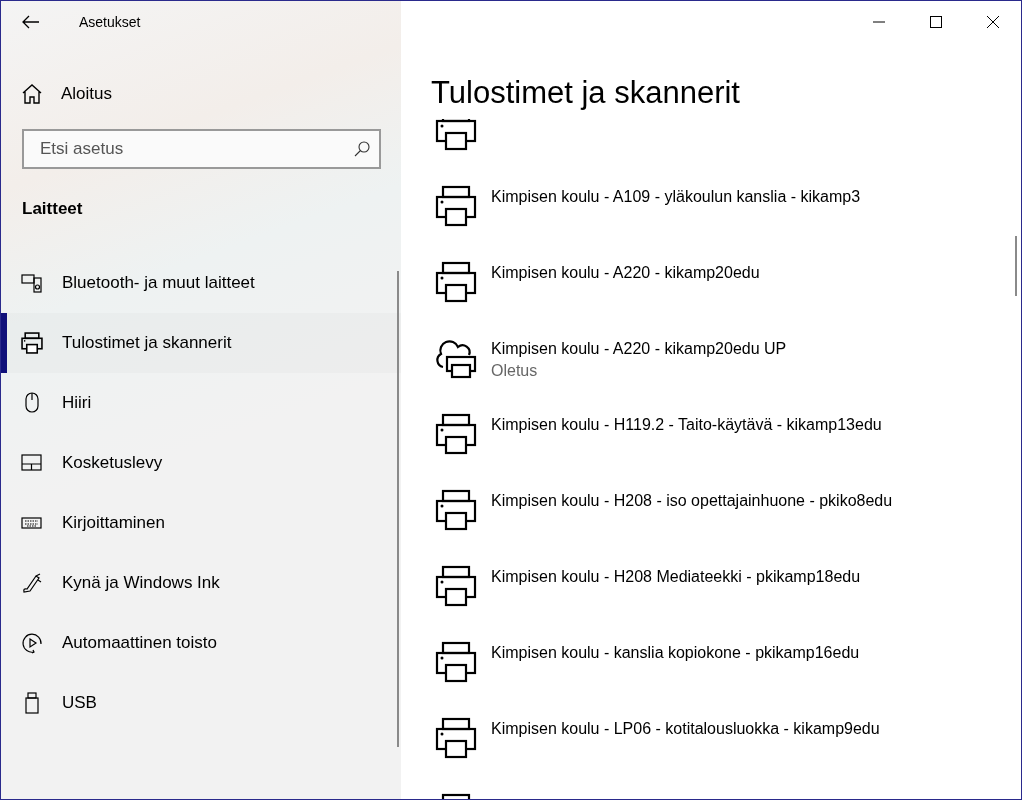 The height and width of the screenshot is (800, 1022). I want to click on nav-label: Kirjoittaminen, so click(113, 523).